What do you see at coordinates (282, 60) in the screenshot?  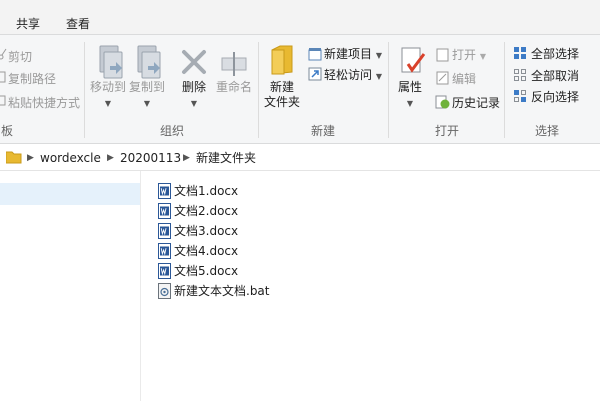 I see `new-folder-icon` at bounding box center [282, 60].